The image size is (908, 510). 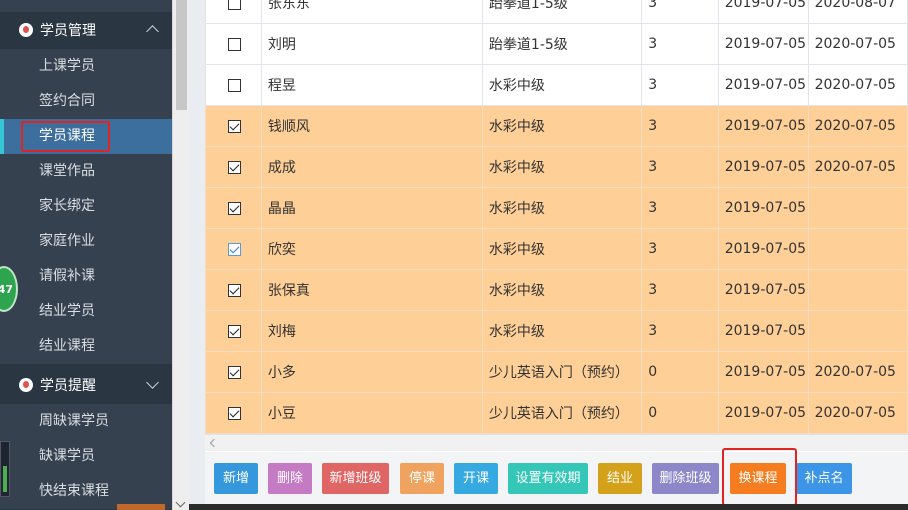 I want to click on cell-name: 张保真, so click(x=371, y=290).